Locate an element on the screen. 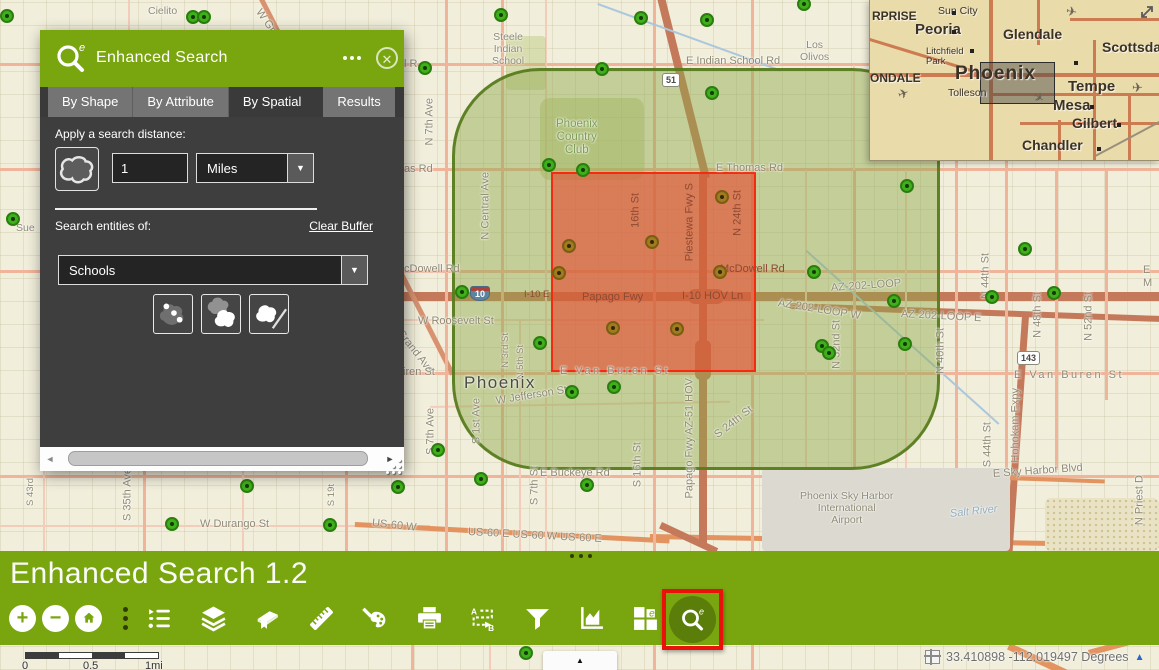  spatial-line-button is located at coordinates (269, 314).